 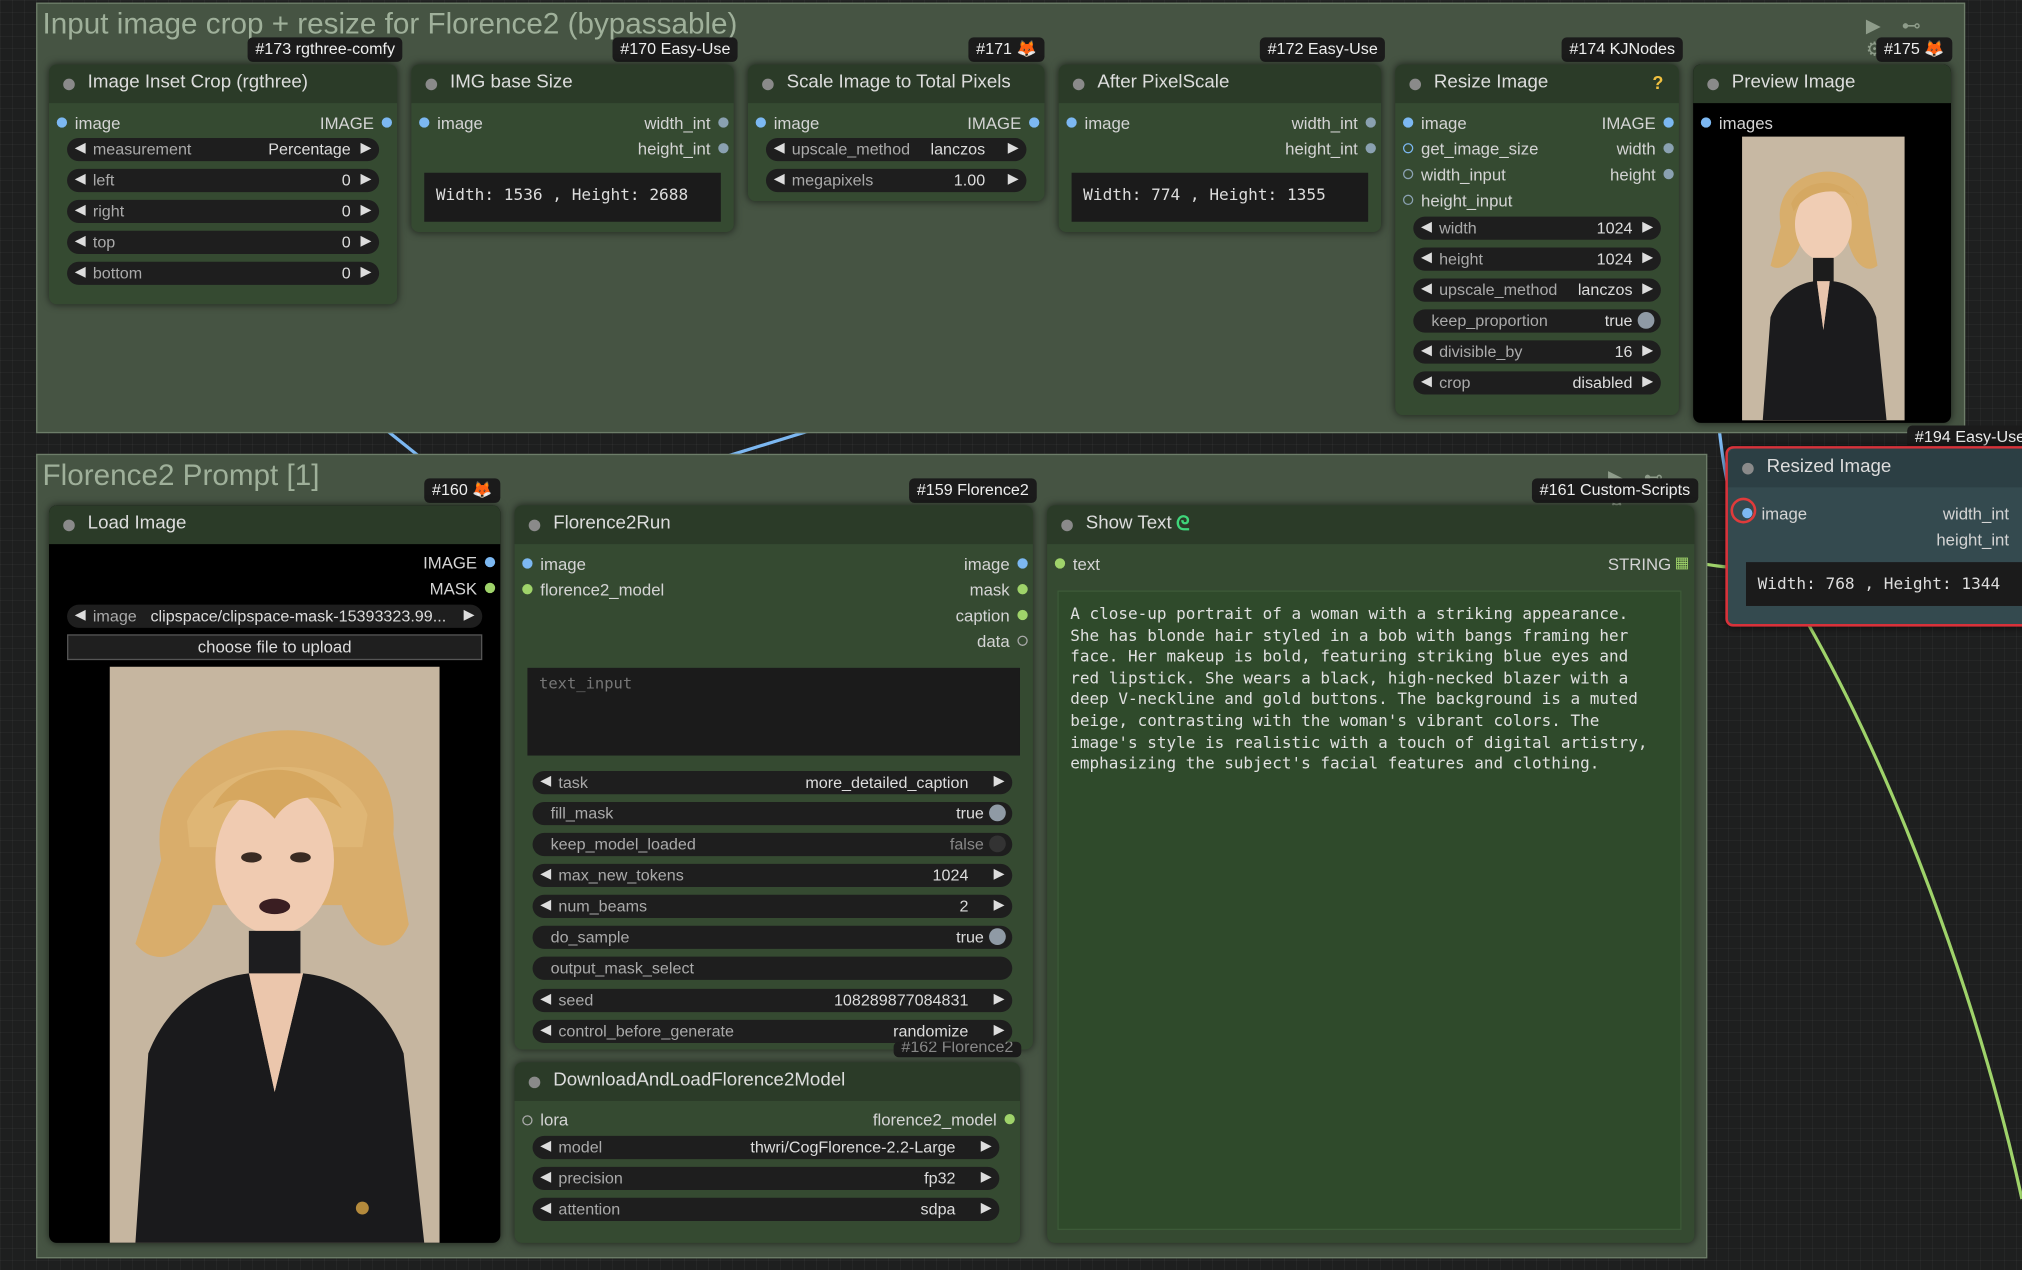 I want to click on widget-crop: ◀ crop disabled ▶, so click(x=1537, y=383).